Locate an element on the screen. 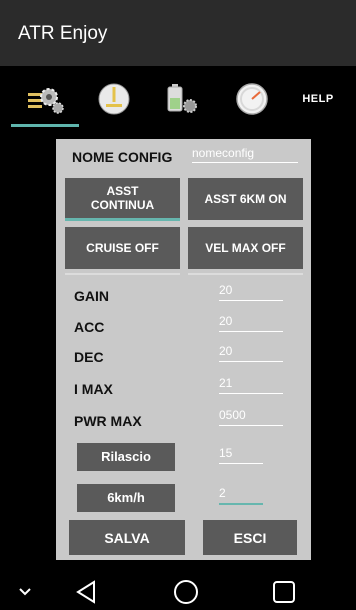 The width and height of the screenshot is (356, 610). system-nav-bar is located at coordinates (178, 592).